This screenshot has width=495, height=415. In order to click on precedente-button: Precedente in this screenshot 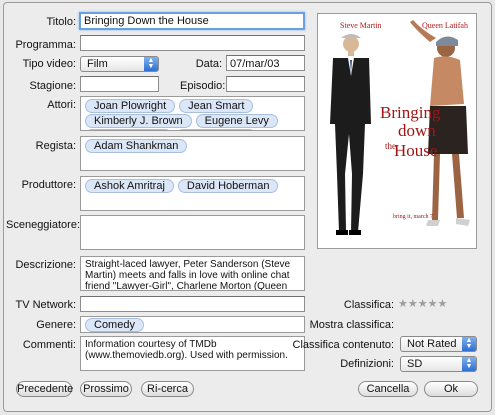, I will do `click(44, 389)`.